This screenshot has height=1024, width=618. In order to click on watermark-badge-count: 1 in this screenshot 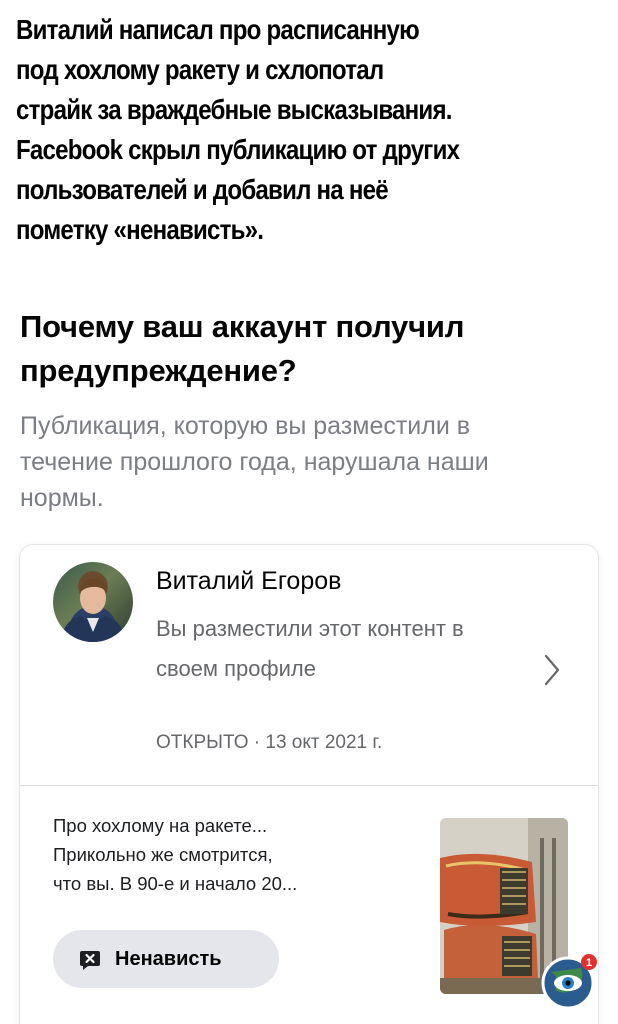, I will do `click(589, 963)`.